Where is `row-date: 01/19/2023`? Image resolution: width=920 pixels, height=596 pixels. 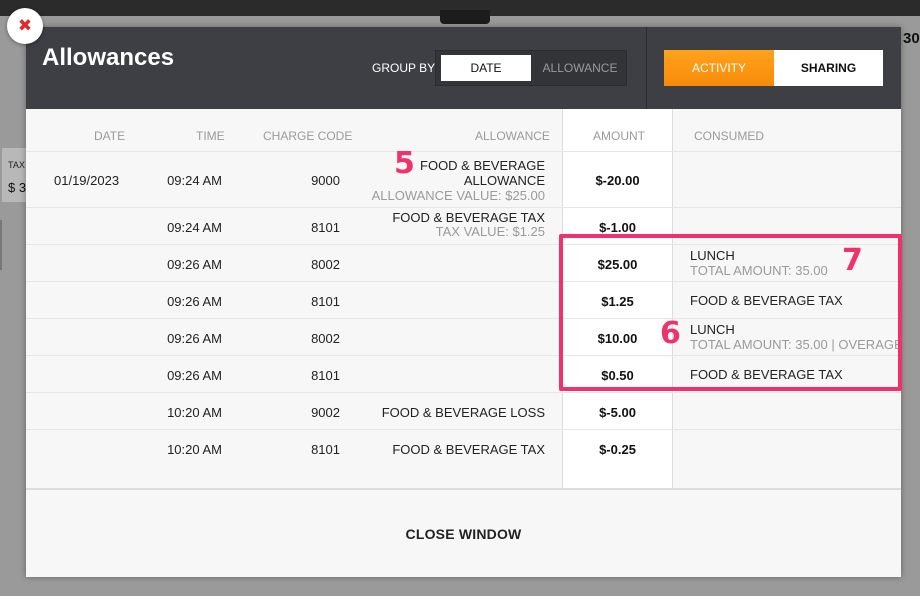 row-date: 01/19/2023 is located at coordinates (87, 180).